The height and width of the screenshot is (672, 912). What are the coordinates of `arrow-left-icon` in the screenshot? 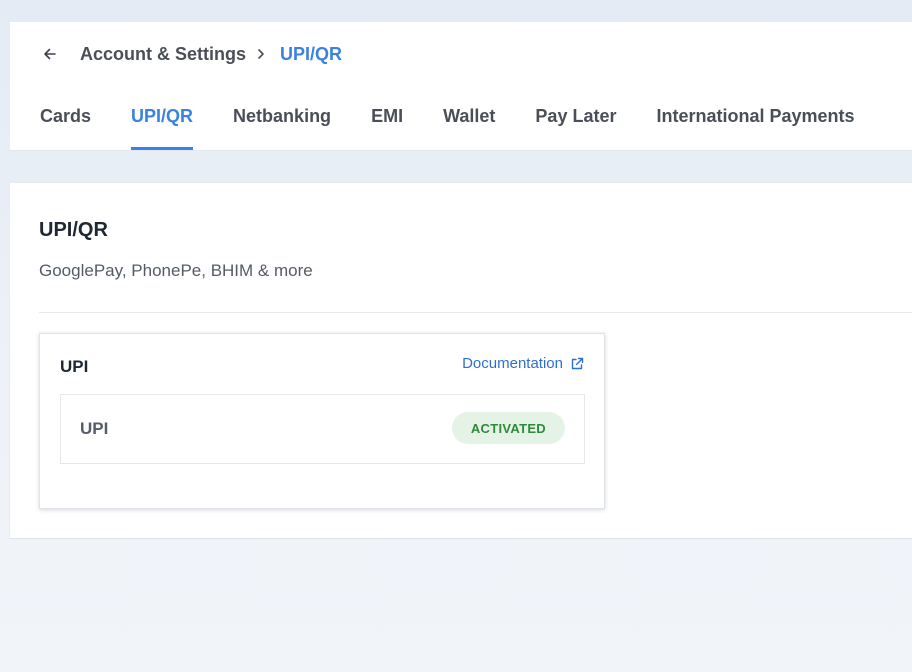 It's located at (50, 54).